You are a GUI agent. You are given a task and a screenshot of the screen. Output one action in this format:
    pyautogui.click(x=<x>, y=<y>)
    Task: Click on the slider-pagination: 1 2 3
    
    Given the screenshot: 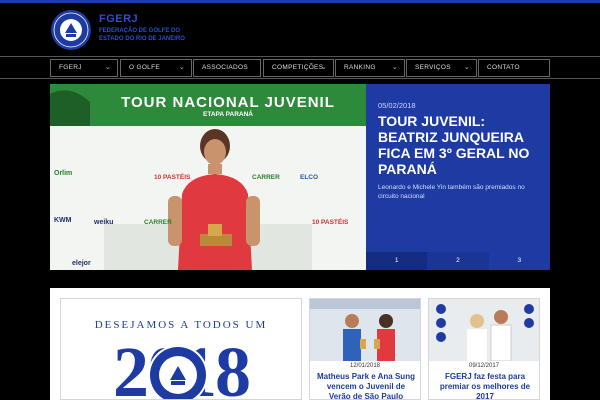 What is the action you would take?
    pyautogui.click(x=458, y=261)
    